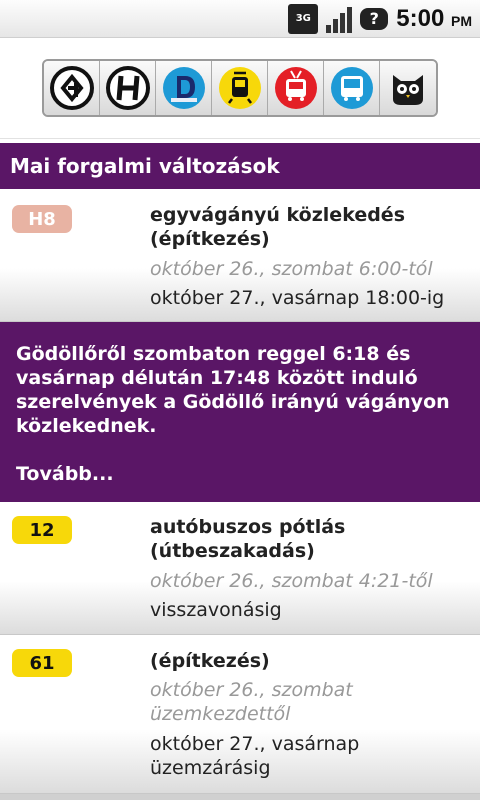  What do you see at coordinates (248, 539) in the screenshot?
I see `change-title: autóbuszos pótlás (útbeszakadás)` at bounding box center [248, 539].